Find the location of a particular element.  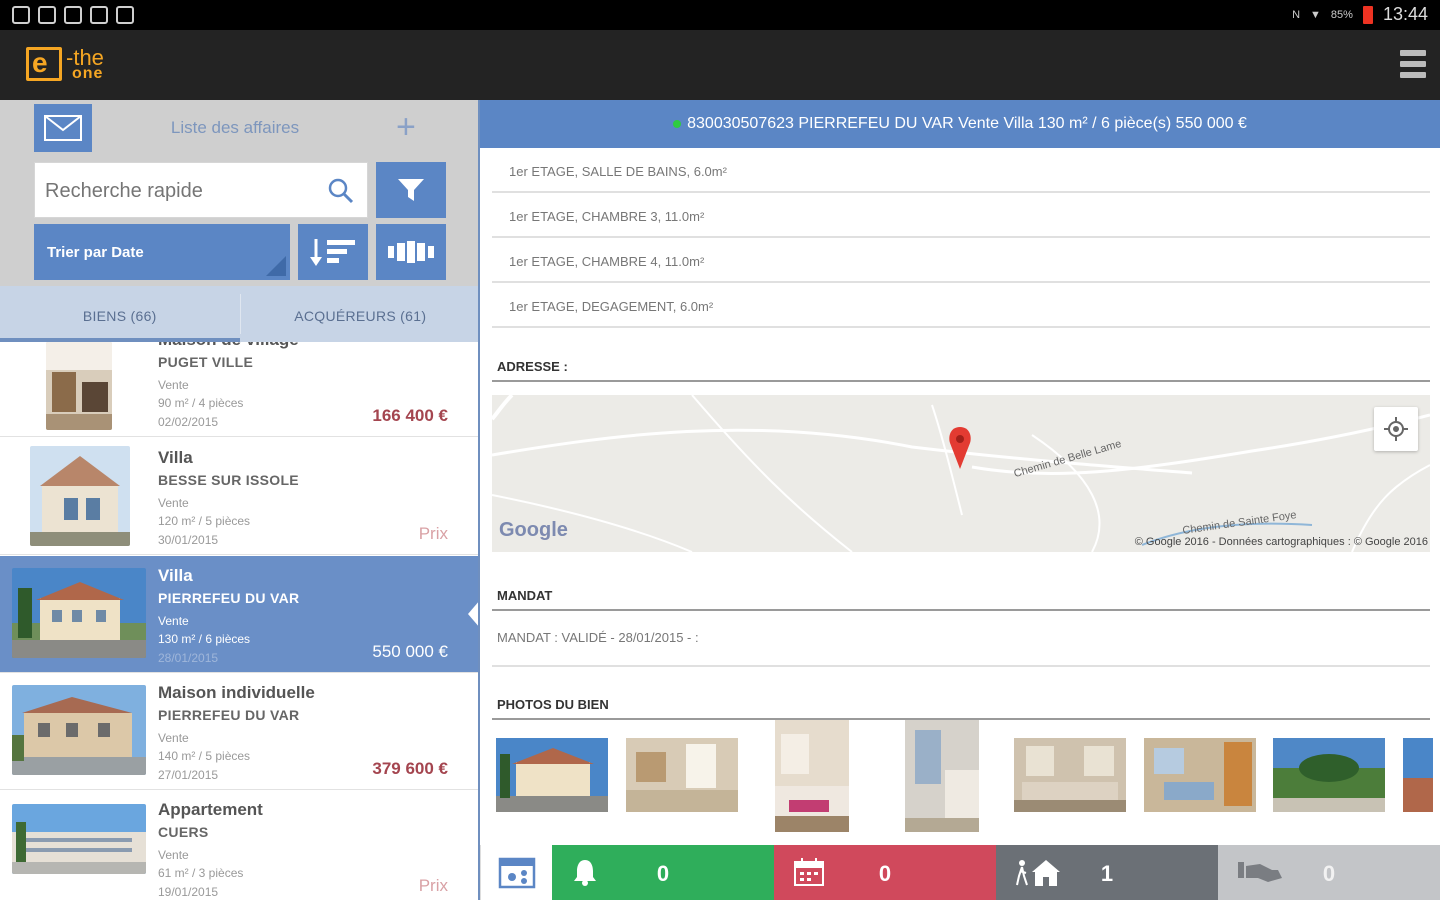

room-row: 1er ETAGE, SALLE DE BAINS, 6.0m² is located at coordinates (961, 170).